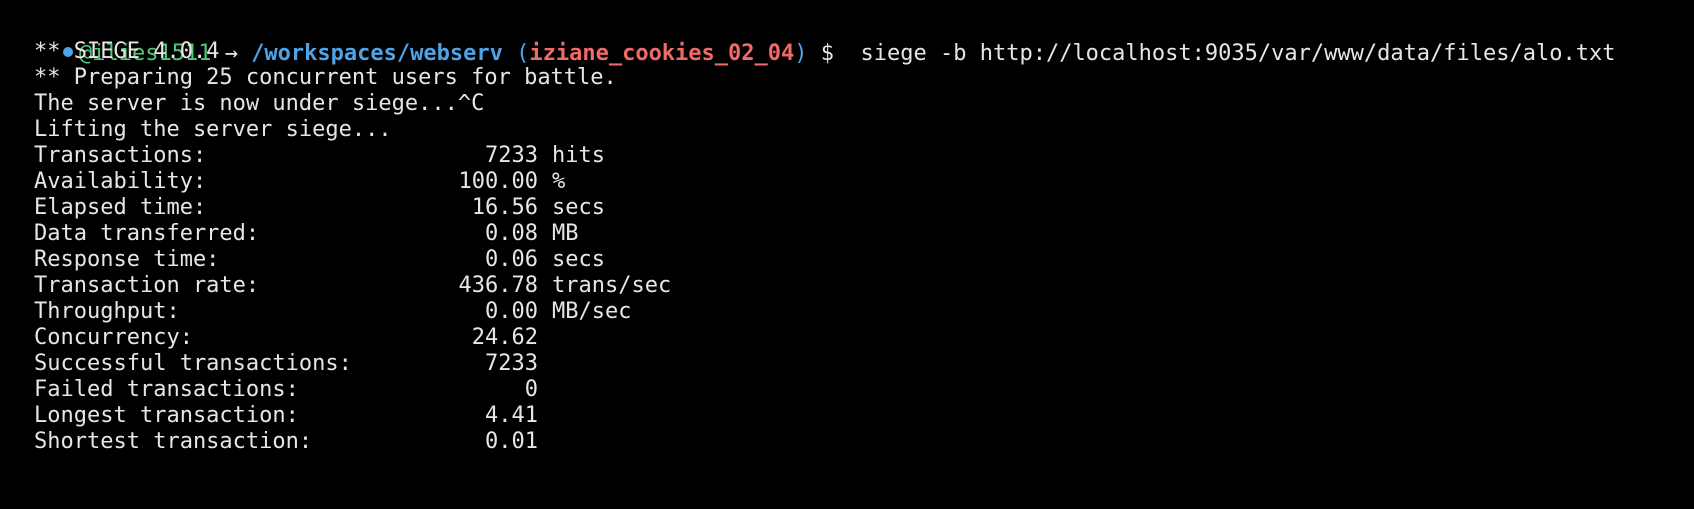 This screenshot has width=1694, height=509. I want to click on output-line: ** SIEGE 4.0.4, so click(127, 51).